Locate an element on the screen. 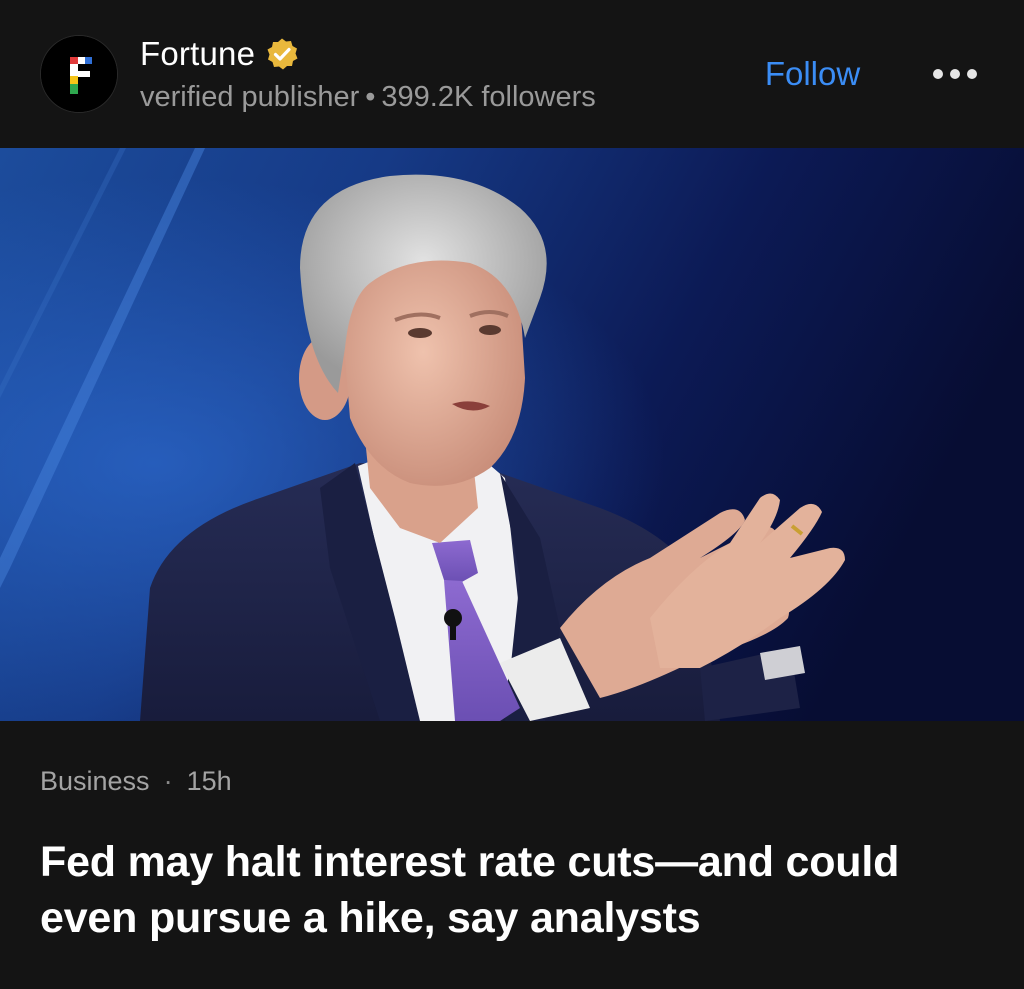 The width and height of the screenshot is (1024, 989). follower-count: 399.2K followers is located at coordinates (488, 97).